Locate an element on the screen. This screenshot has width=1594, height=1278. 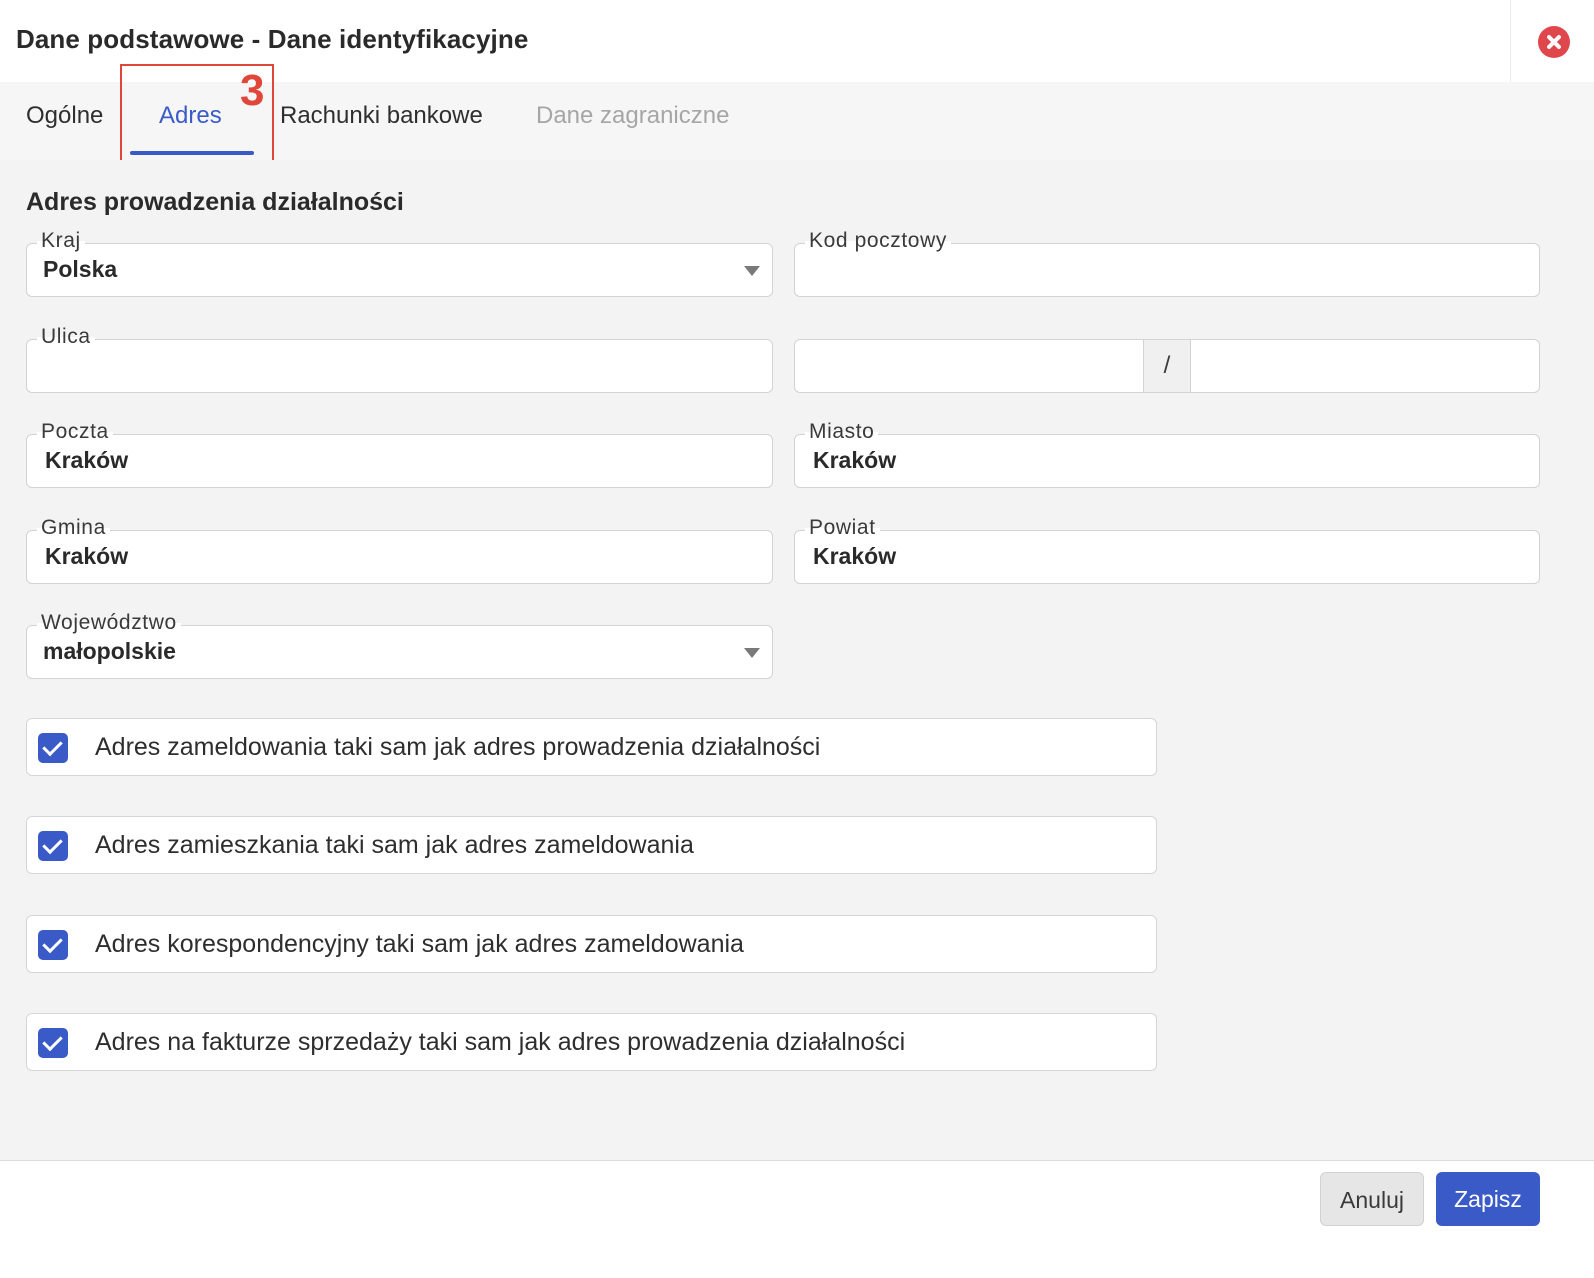
tab-ogolne: Ogólne is located at coordinates (64, 116).